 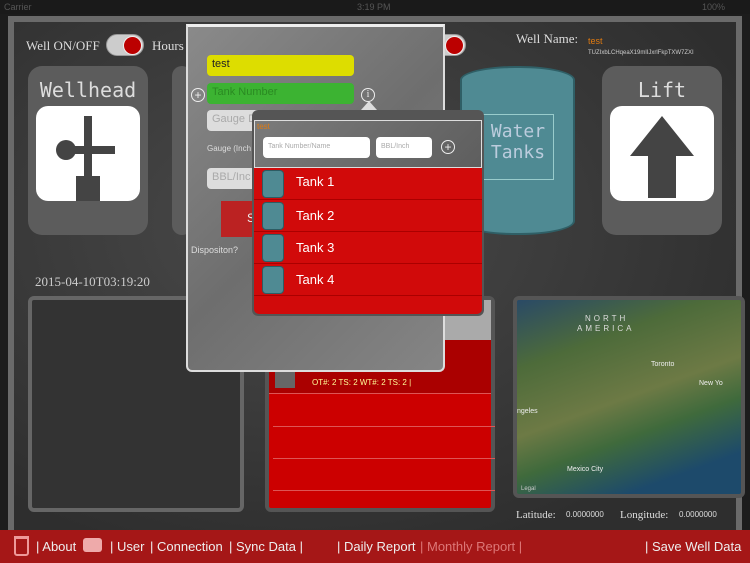 What do you see at coordinates (368, 248) in the screenshot?
I see `tank-row: Tank 3` at bounding box center [368, 248].